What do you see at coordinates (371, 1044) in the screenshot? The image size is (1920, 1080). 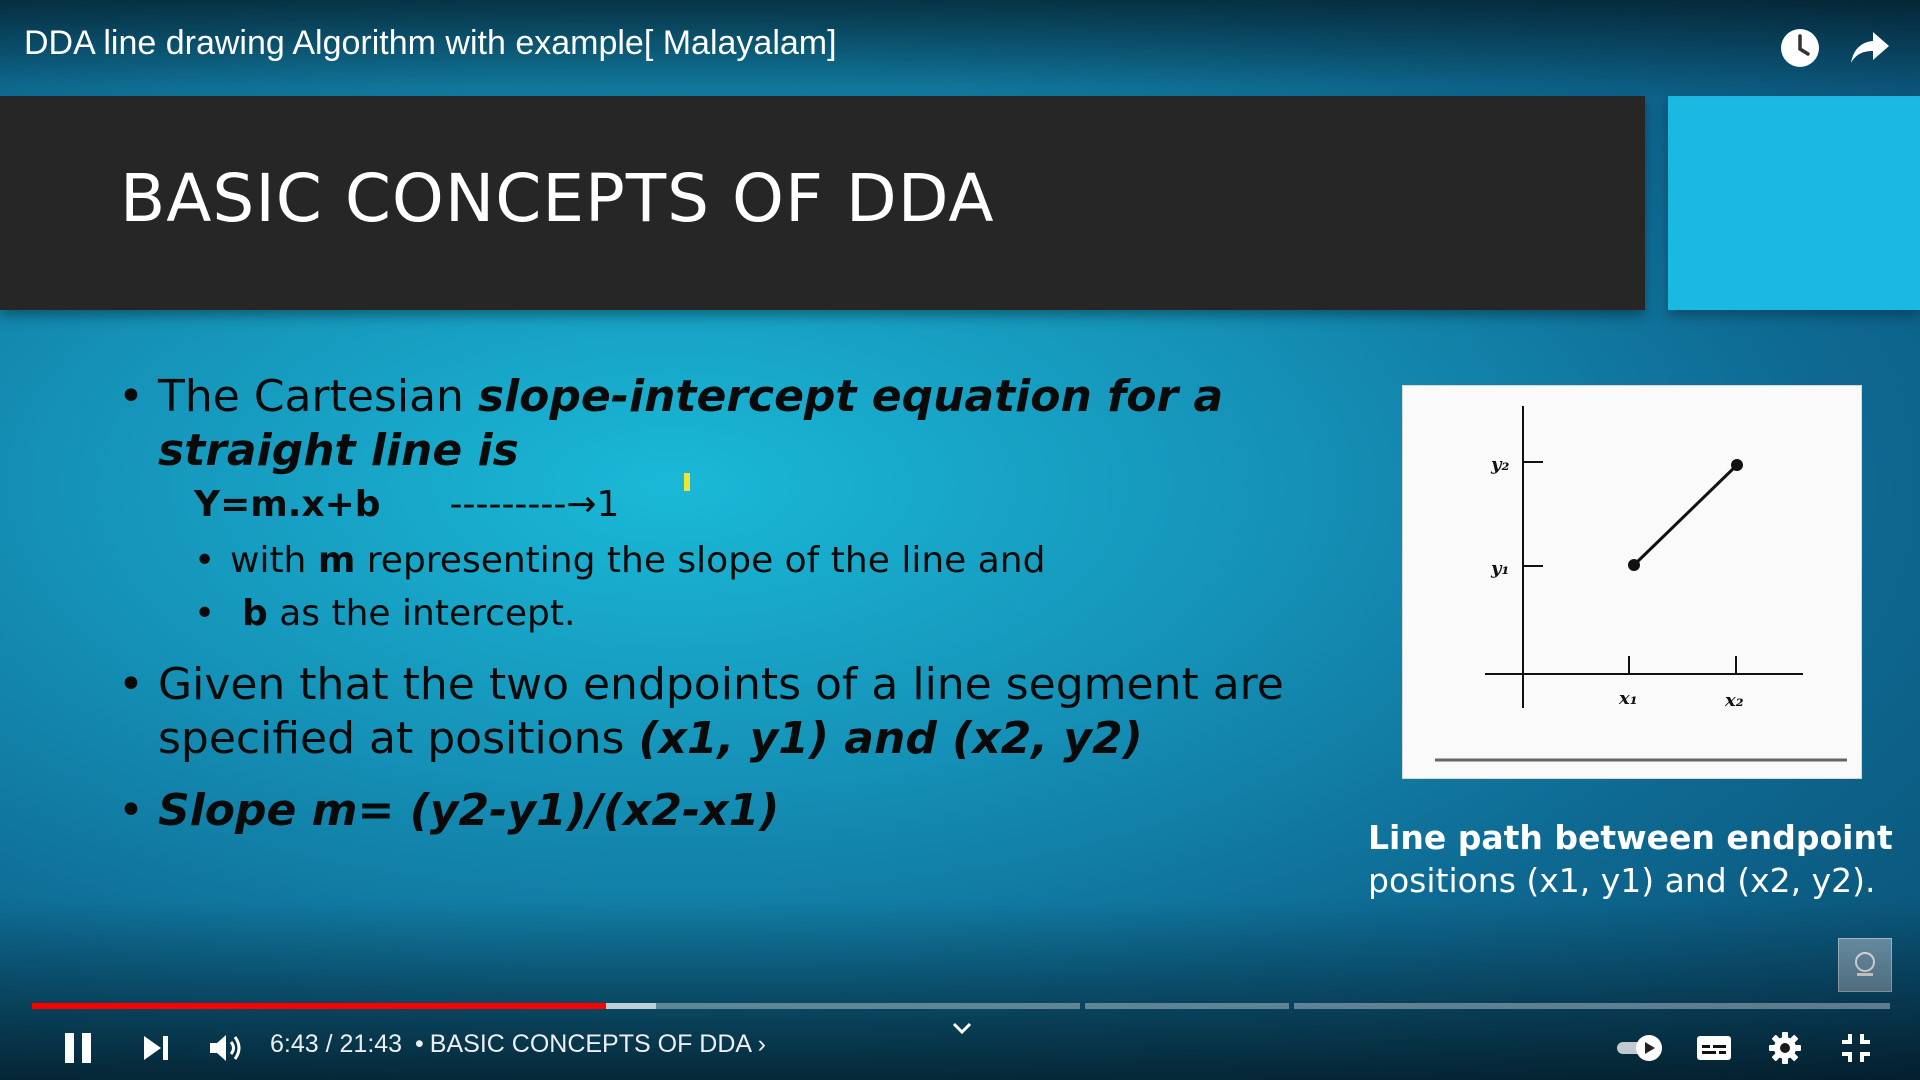 I see `duration: 21:43` at bounding box center [371, 1044].